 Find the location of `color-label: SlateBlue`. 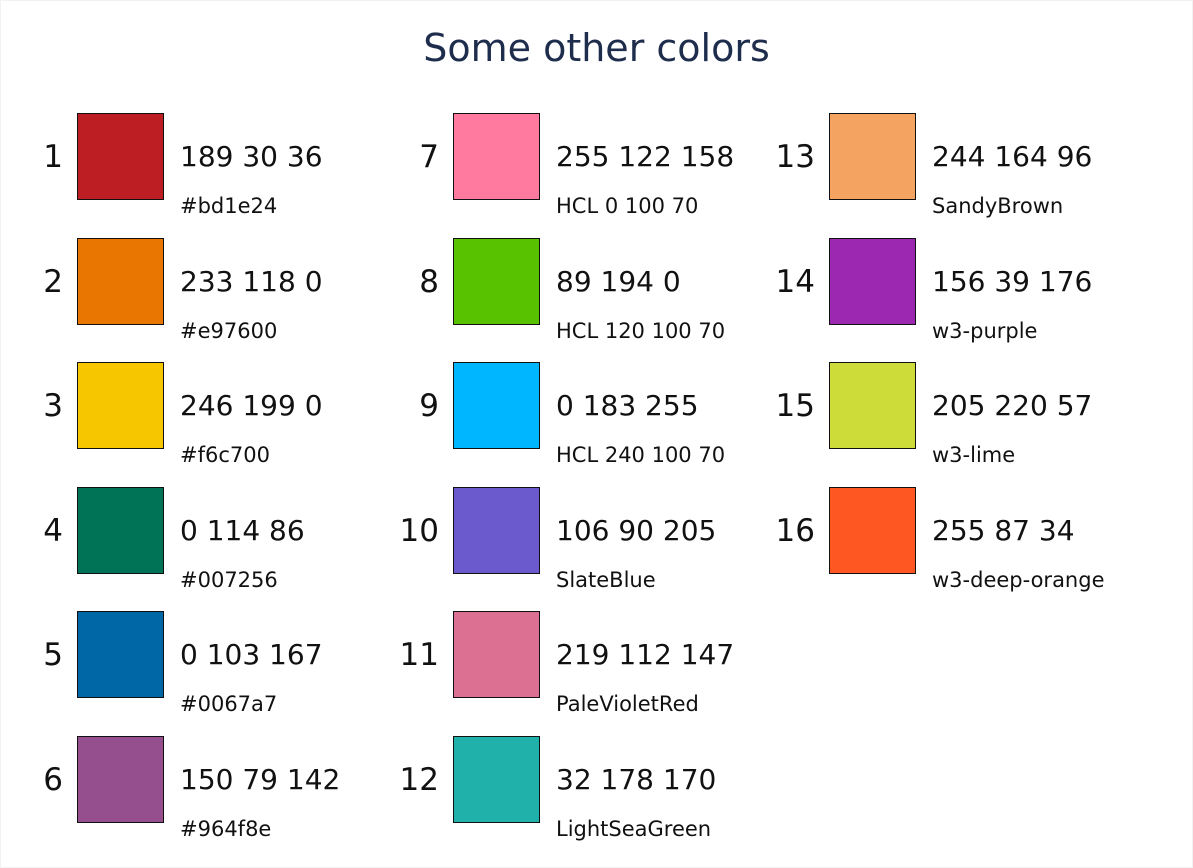

color-label: SlateBlue is located at coordinates (606, 580).